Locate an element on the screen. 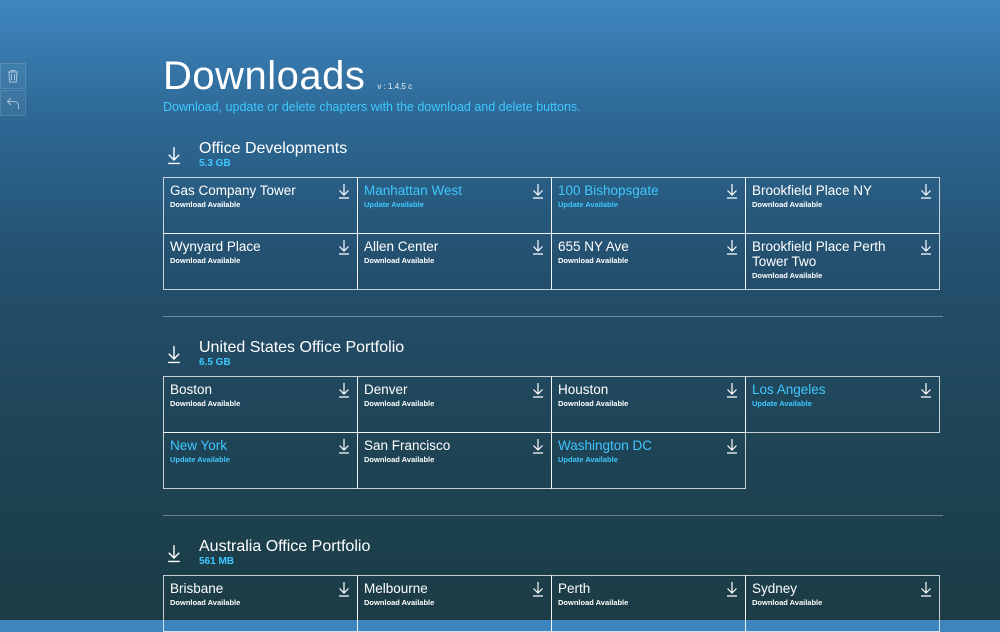 The height and width of the screenshot is (632, 1000). chapter-name: Boston is located at coordinates (191, 389).